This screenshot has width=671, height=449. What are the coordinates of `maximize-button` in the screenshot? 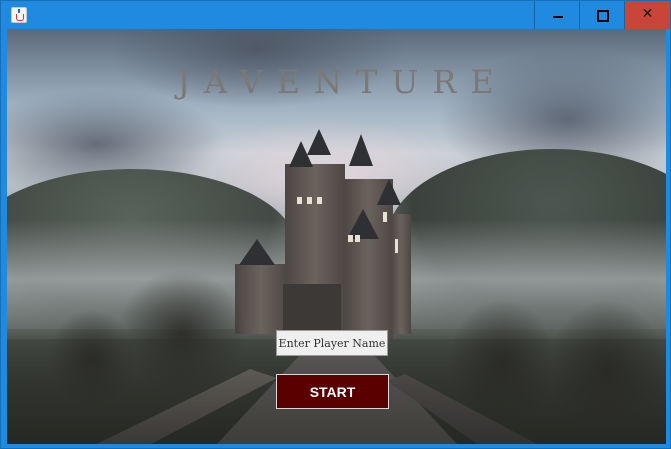 It's located at (601, 15).